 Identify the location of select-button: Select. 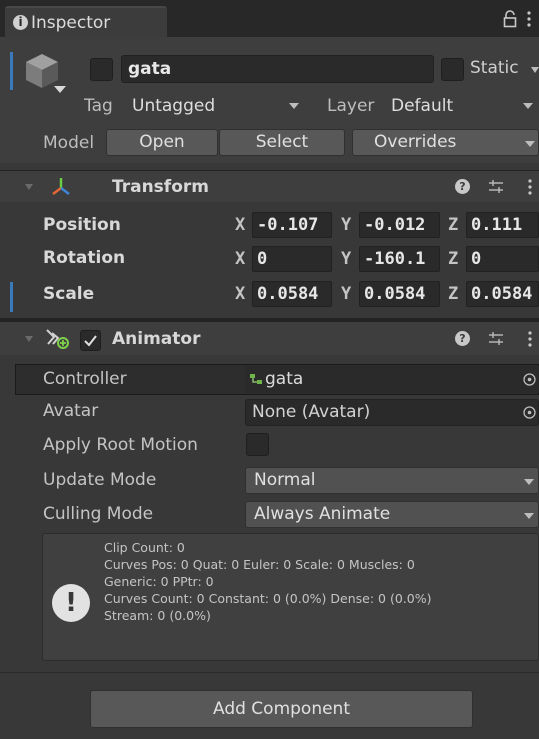
(282, 142).